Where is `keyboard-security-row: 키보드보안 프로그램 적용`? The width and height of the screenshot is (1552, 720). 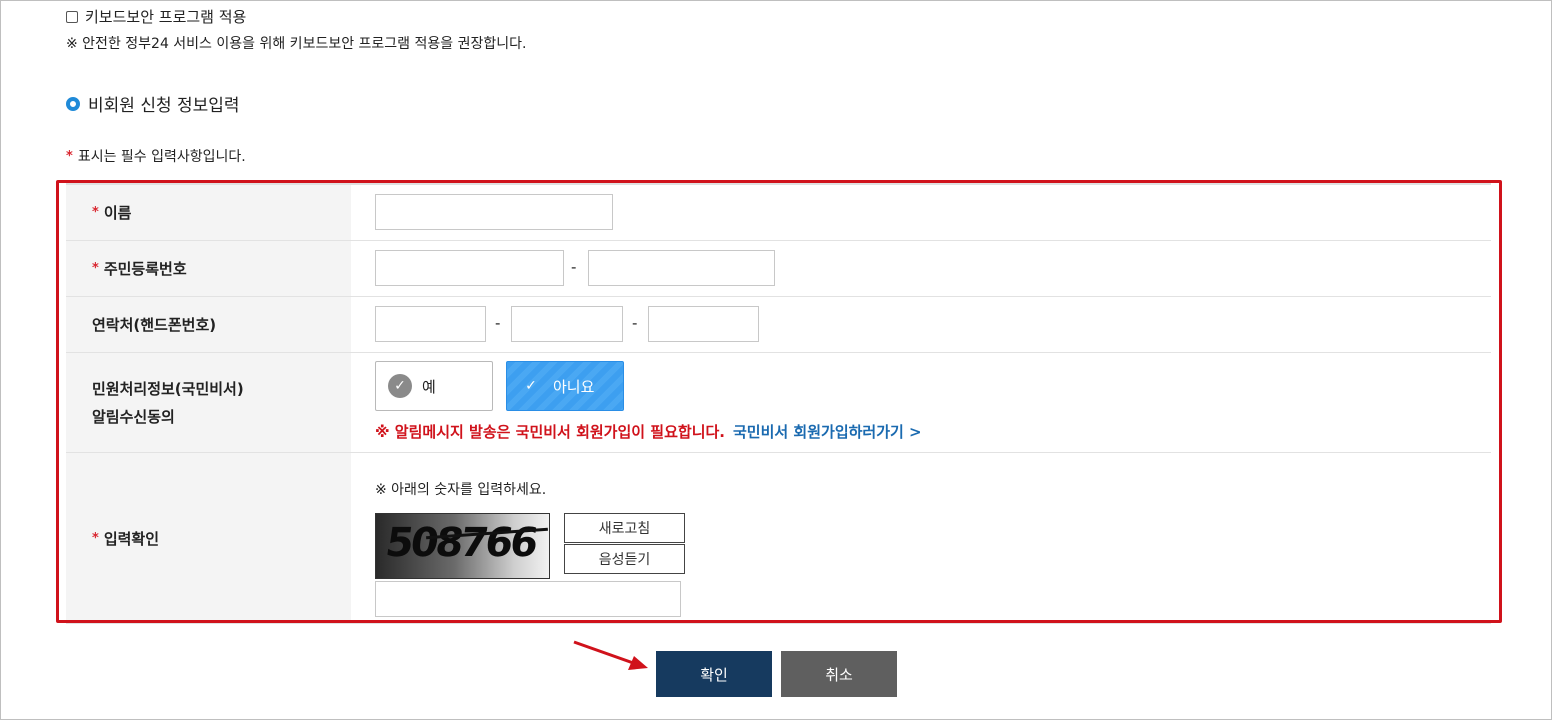 keyboard-security-row: 키보드보안 프로그램 적용 is located at coordinates (156, 16).